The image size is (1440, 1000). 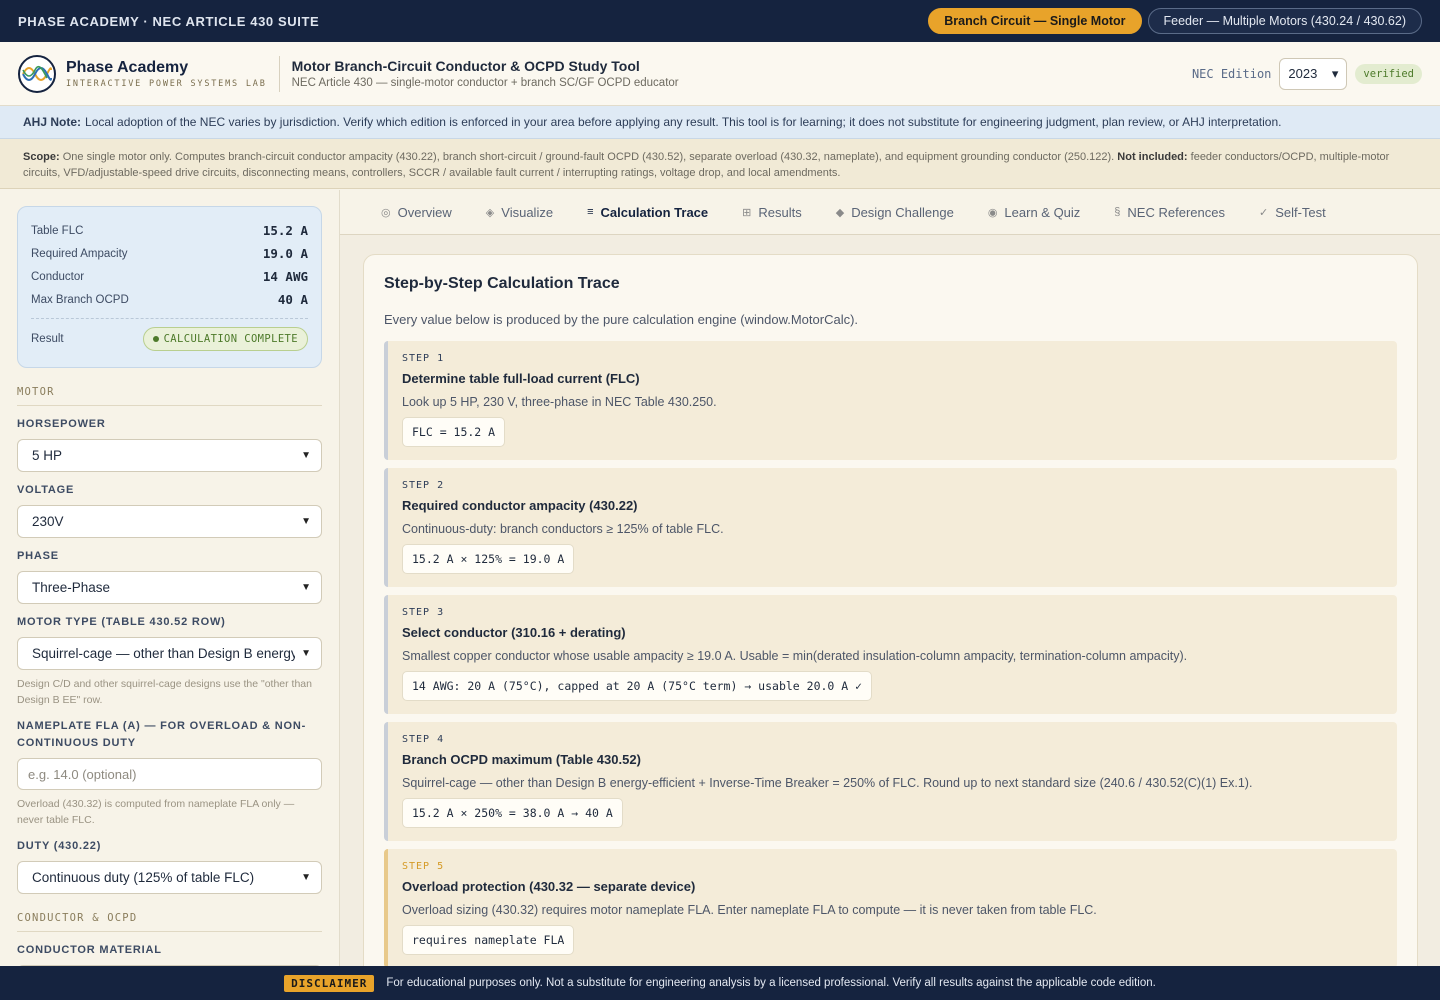 What do you see at coordinates (169, 276) in the screenshot?
I see `summary-row: Conductor 14 AWG` at bounding box center [169, 276].